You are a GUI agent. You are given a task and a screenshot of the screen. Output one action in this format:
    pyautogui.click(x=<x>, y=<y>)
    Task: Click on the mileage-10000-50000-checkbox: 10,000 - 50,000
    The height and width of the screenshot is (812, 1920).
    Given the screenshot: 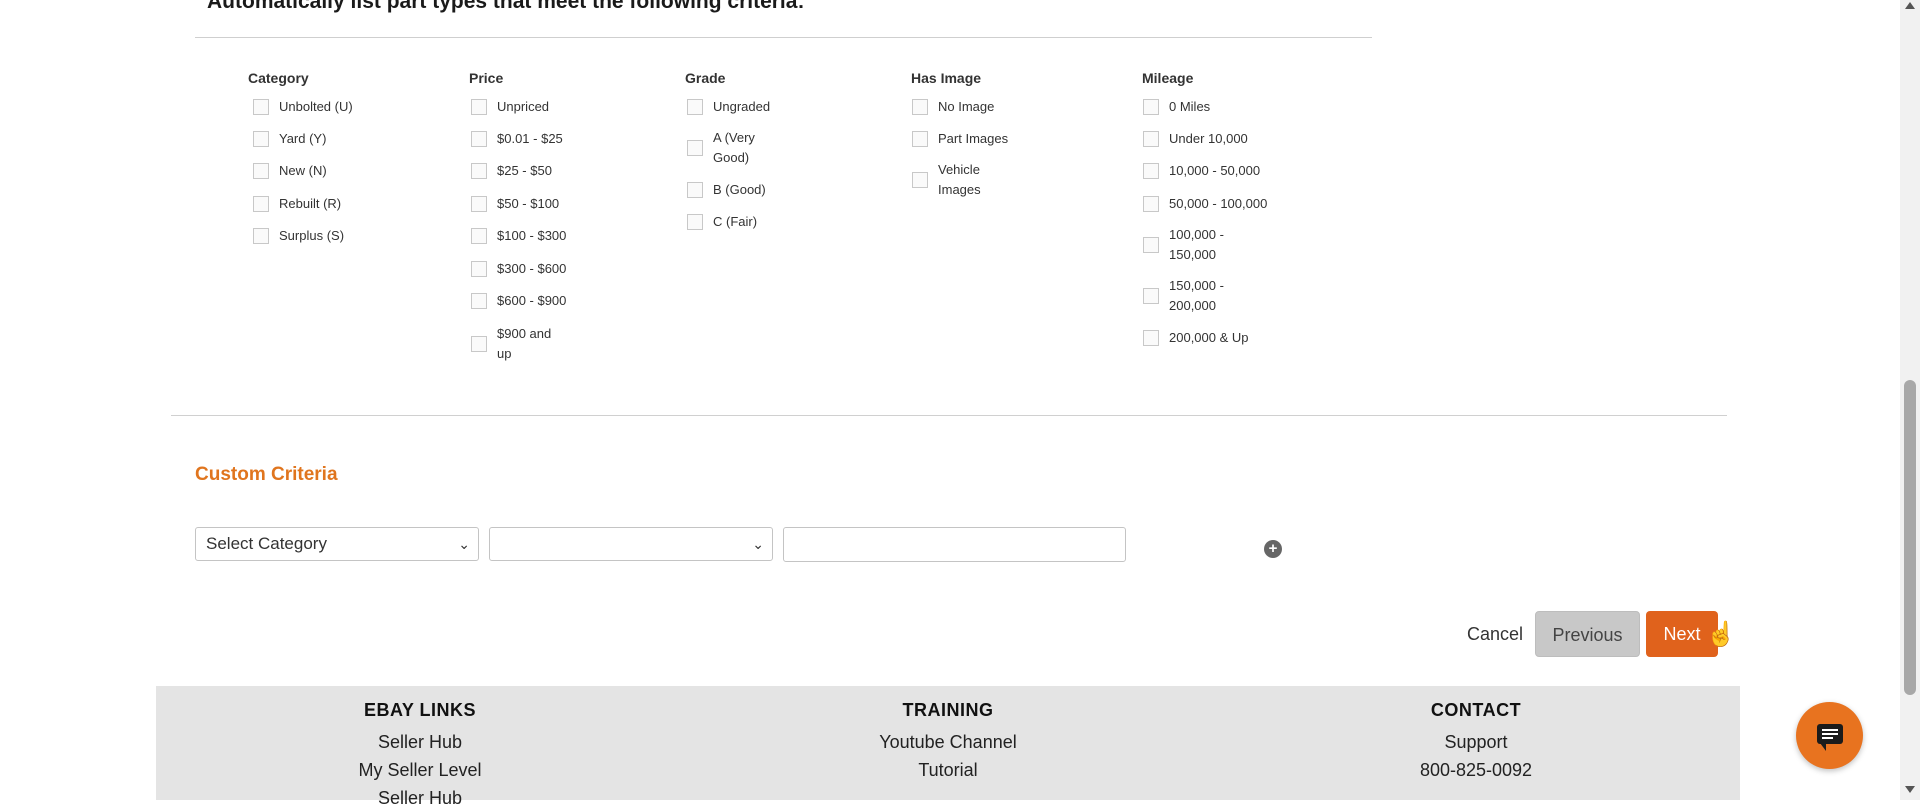 What is the action you would take?
    pyautogui.click(x=1211, y=171)
    